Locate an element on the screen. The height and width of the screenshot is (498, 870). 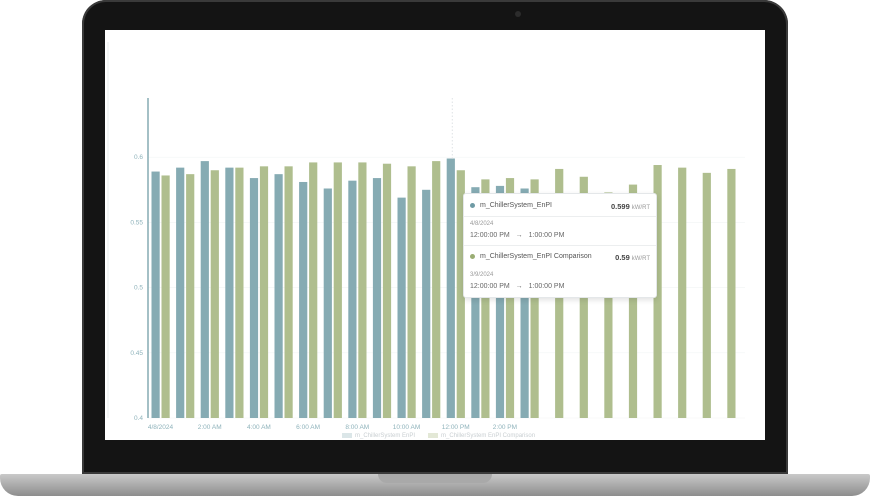
legend-item-comparison: m_ChillerSystem EnPI Comparison is located at coordinates (481, 436).